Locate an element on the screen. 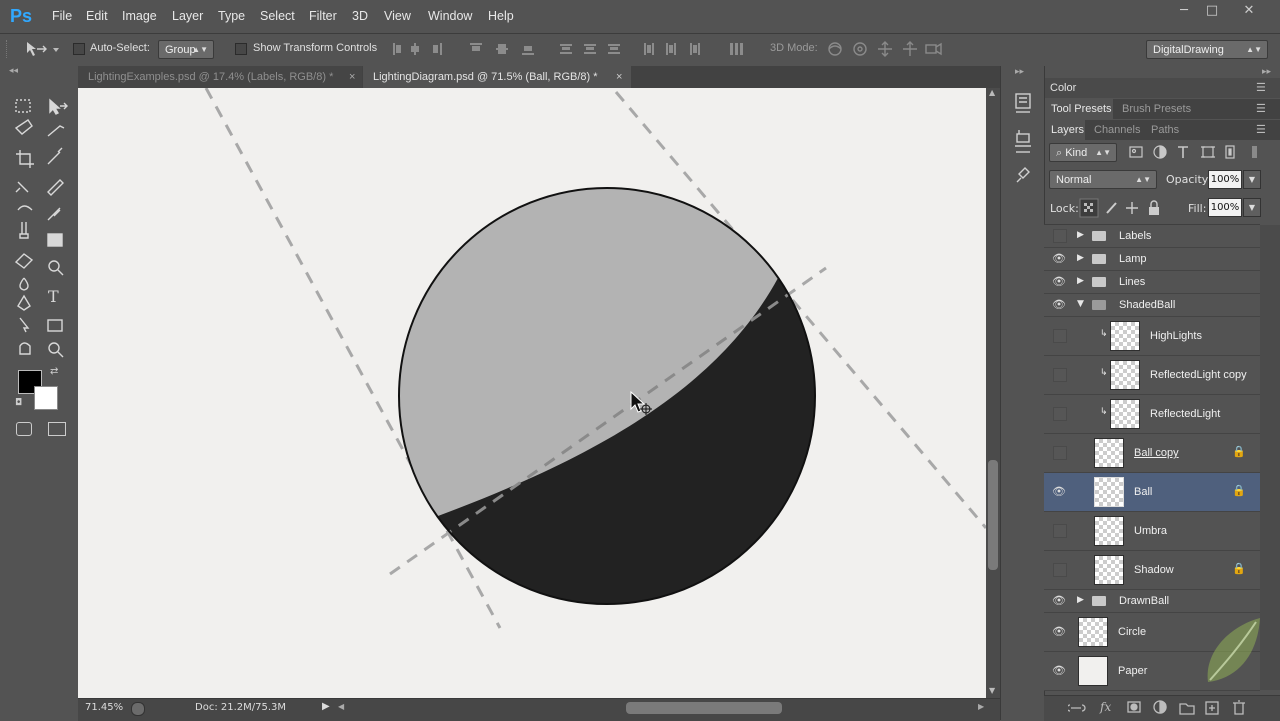 The width and height of the screenshot is (1280, 721). collapse-panels-icon: ▸▸ is located at coordinates (1266, 72).